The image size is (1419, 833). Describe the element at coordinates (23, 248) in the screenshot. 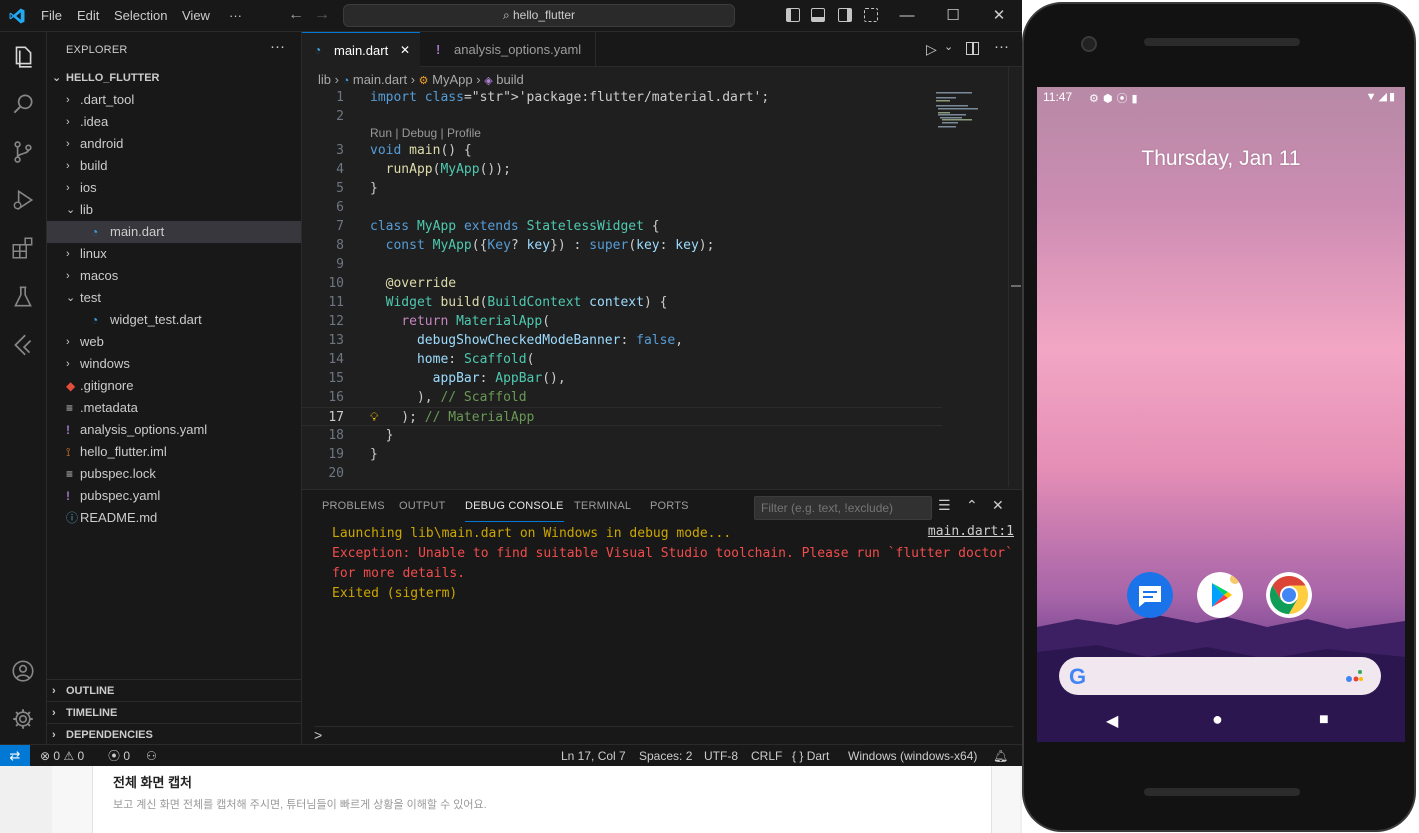

I see `extensions-icon` at that location.